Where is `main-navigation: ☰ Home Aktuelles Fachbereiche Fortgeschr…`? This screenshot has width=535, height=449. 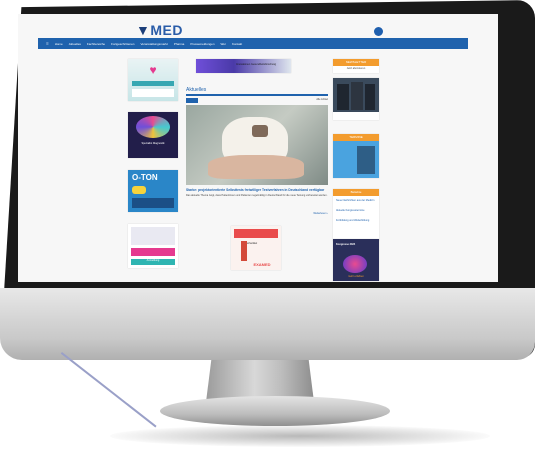 main-navigation: ☰ Home Aktuelles Fachbereiche Fortgeschr… is located at coordinates (253, 43).